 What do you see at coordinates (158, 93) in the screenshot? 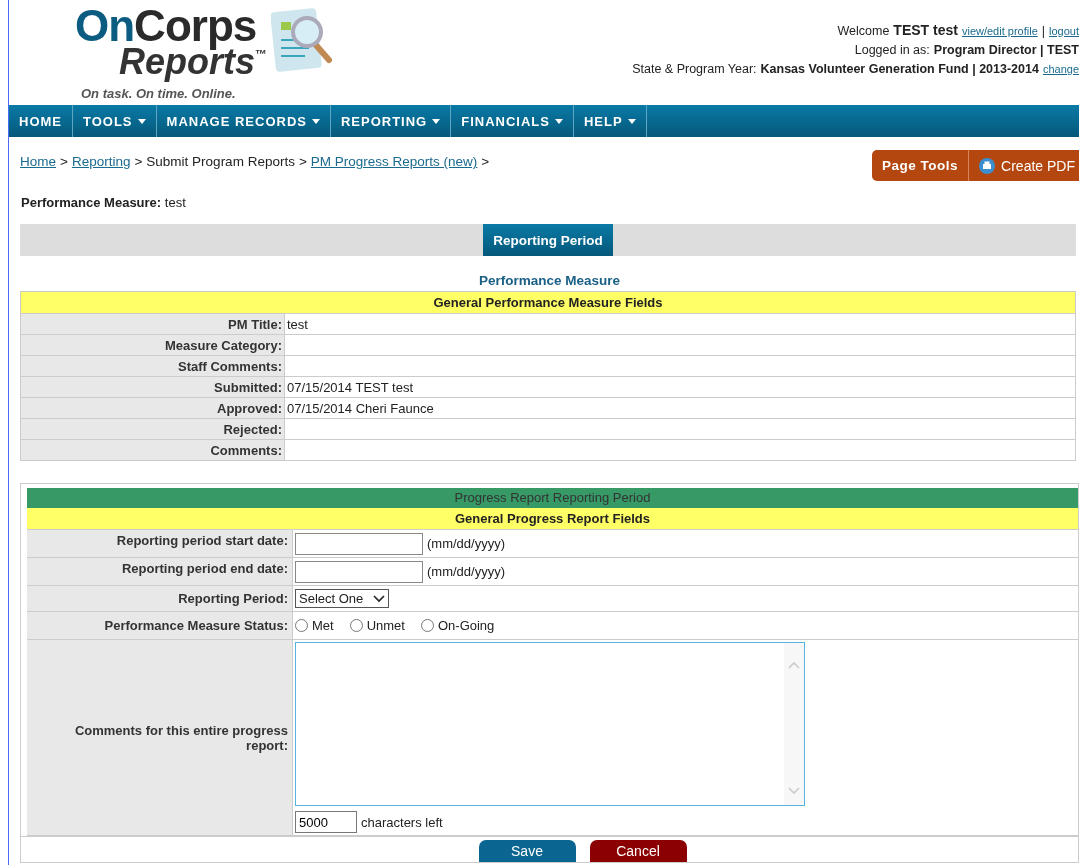
I see `logo-tagline: On task. On time. Online.` at bounding box center [158, 93].